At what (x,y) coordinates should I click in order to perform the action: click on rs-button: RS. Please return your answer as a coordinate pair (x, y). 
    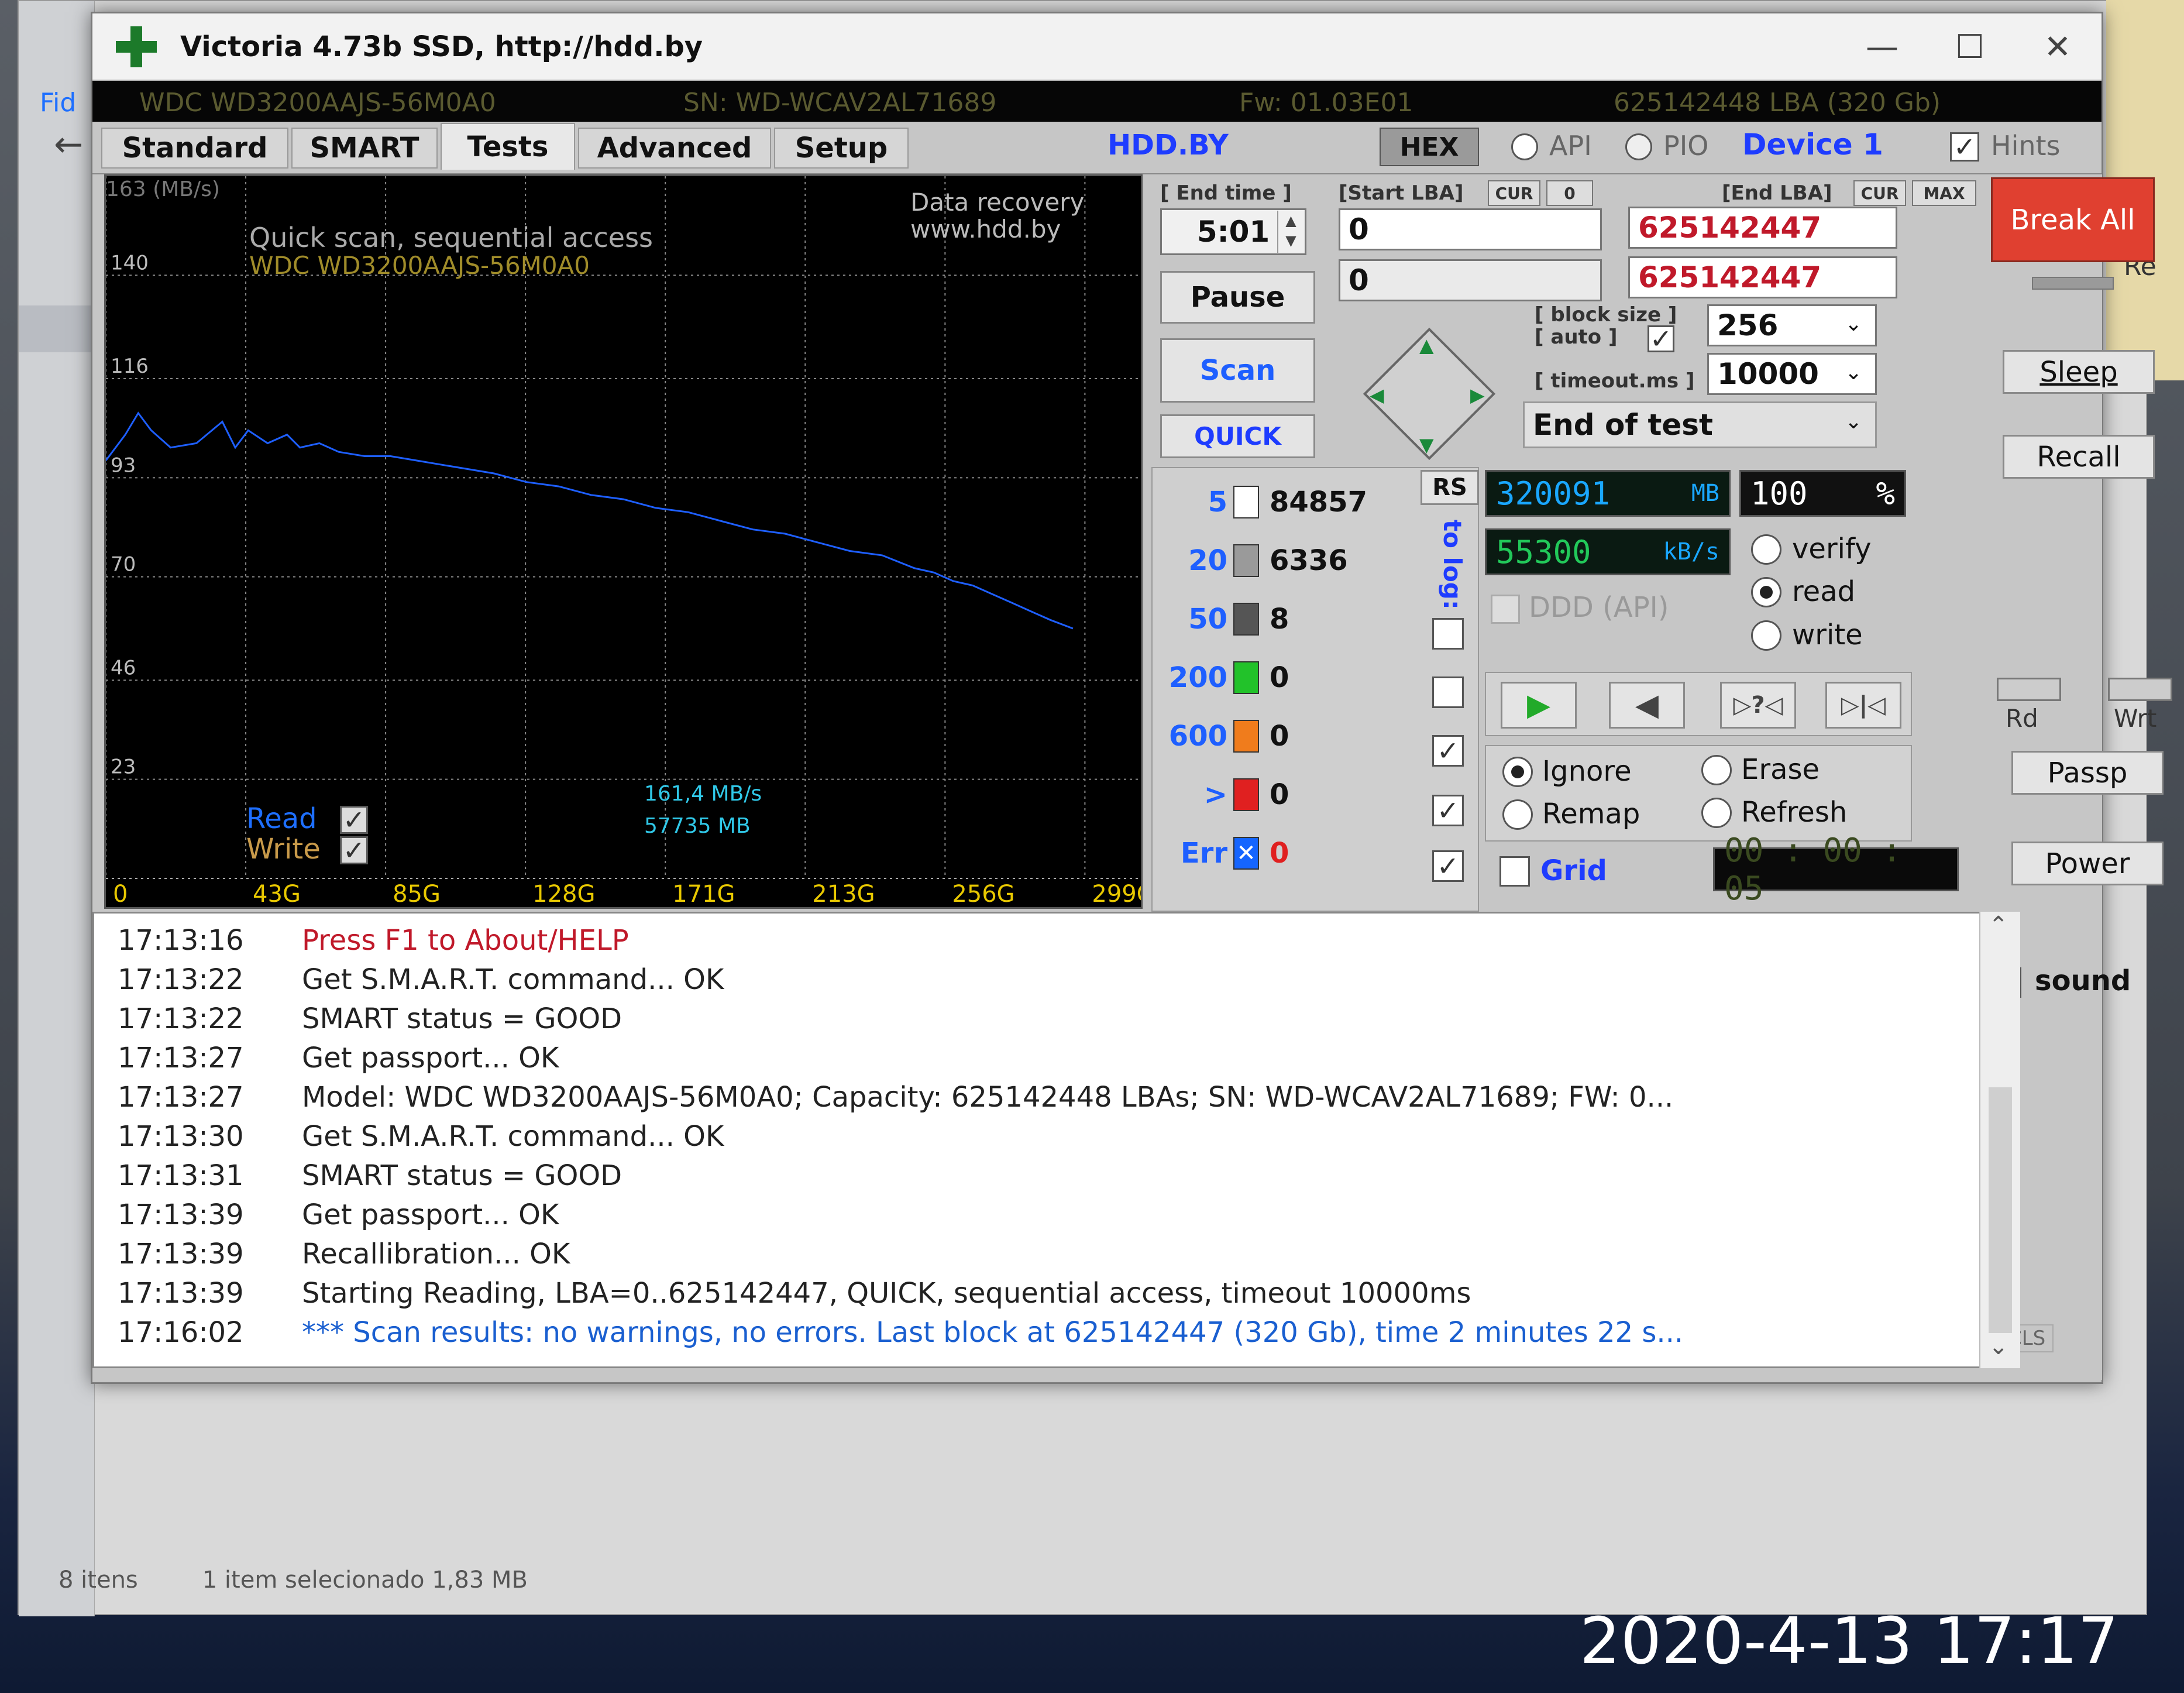
    Looking at the image, I should click on (1450, 488).